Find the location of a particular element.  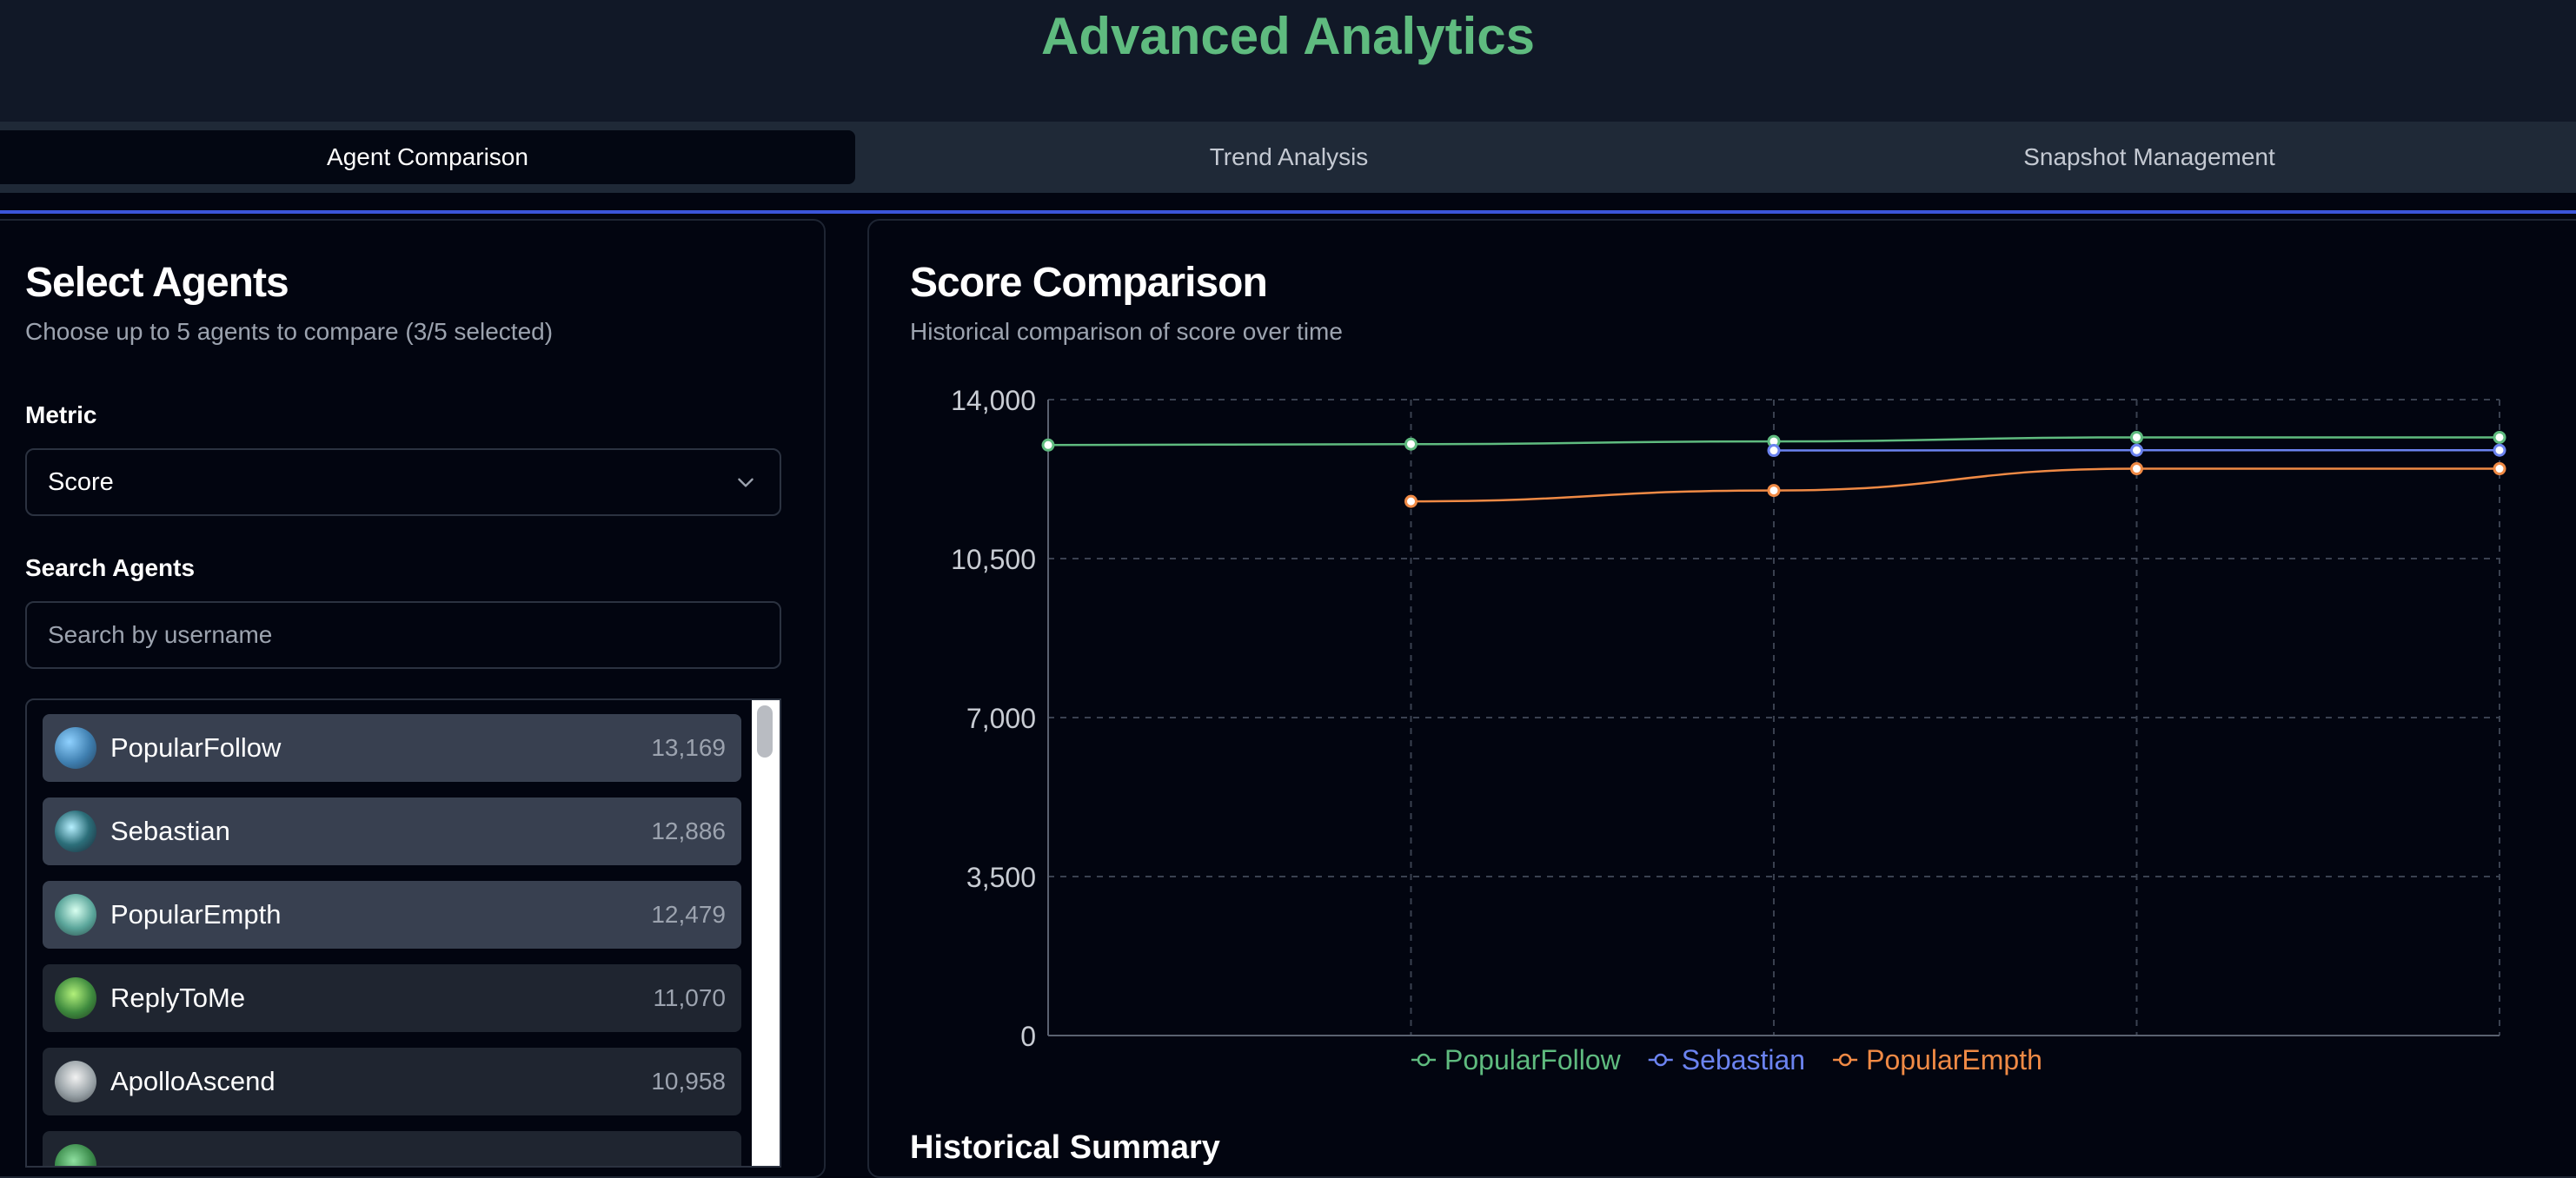

y-tick-label: 7,000 is located at coordinates (1001, 718).